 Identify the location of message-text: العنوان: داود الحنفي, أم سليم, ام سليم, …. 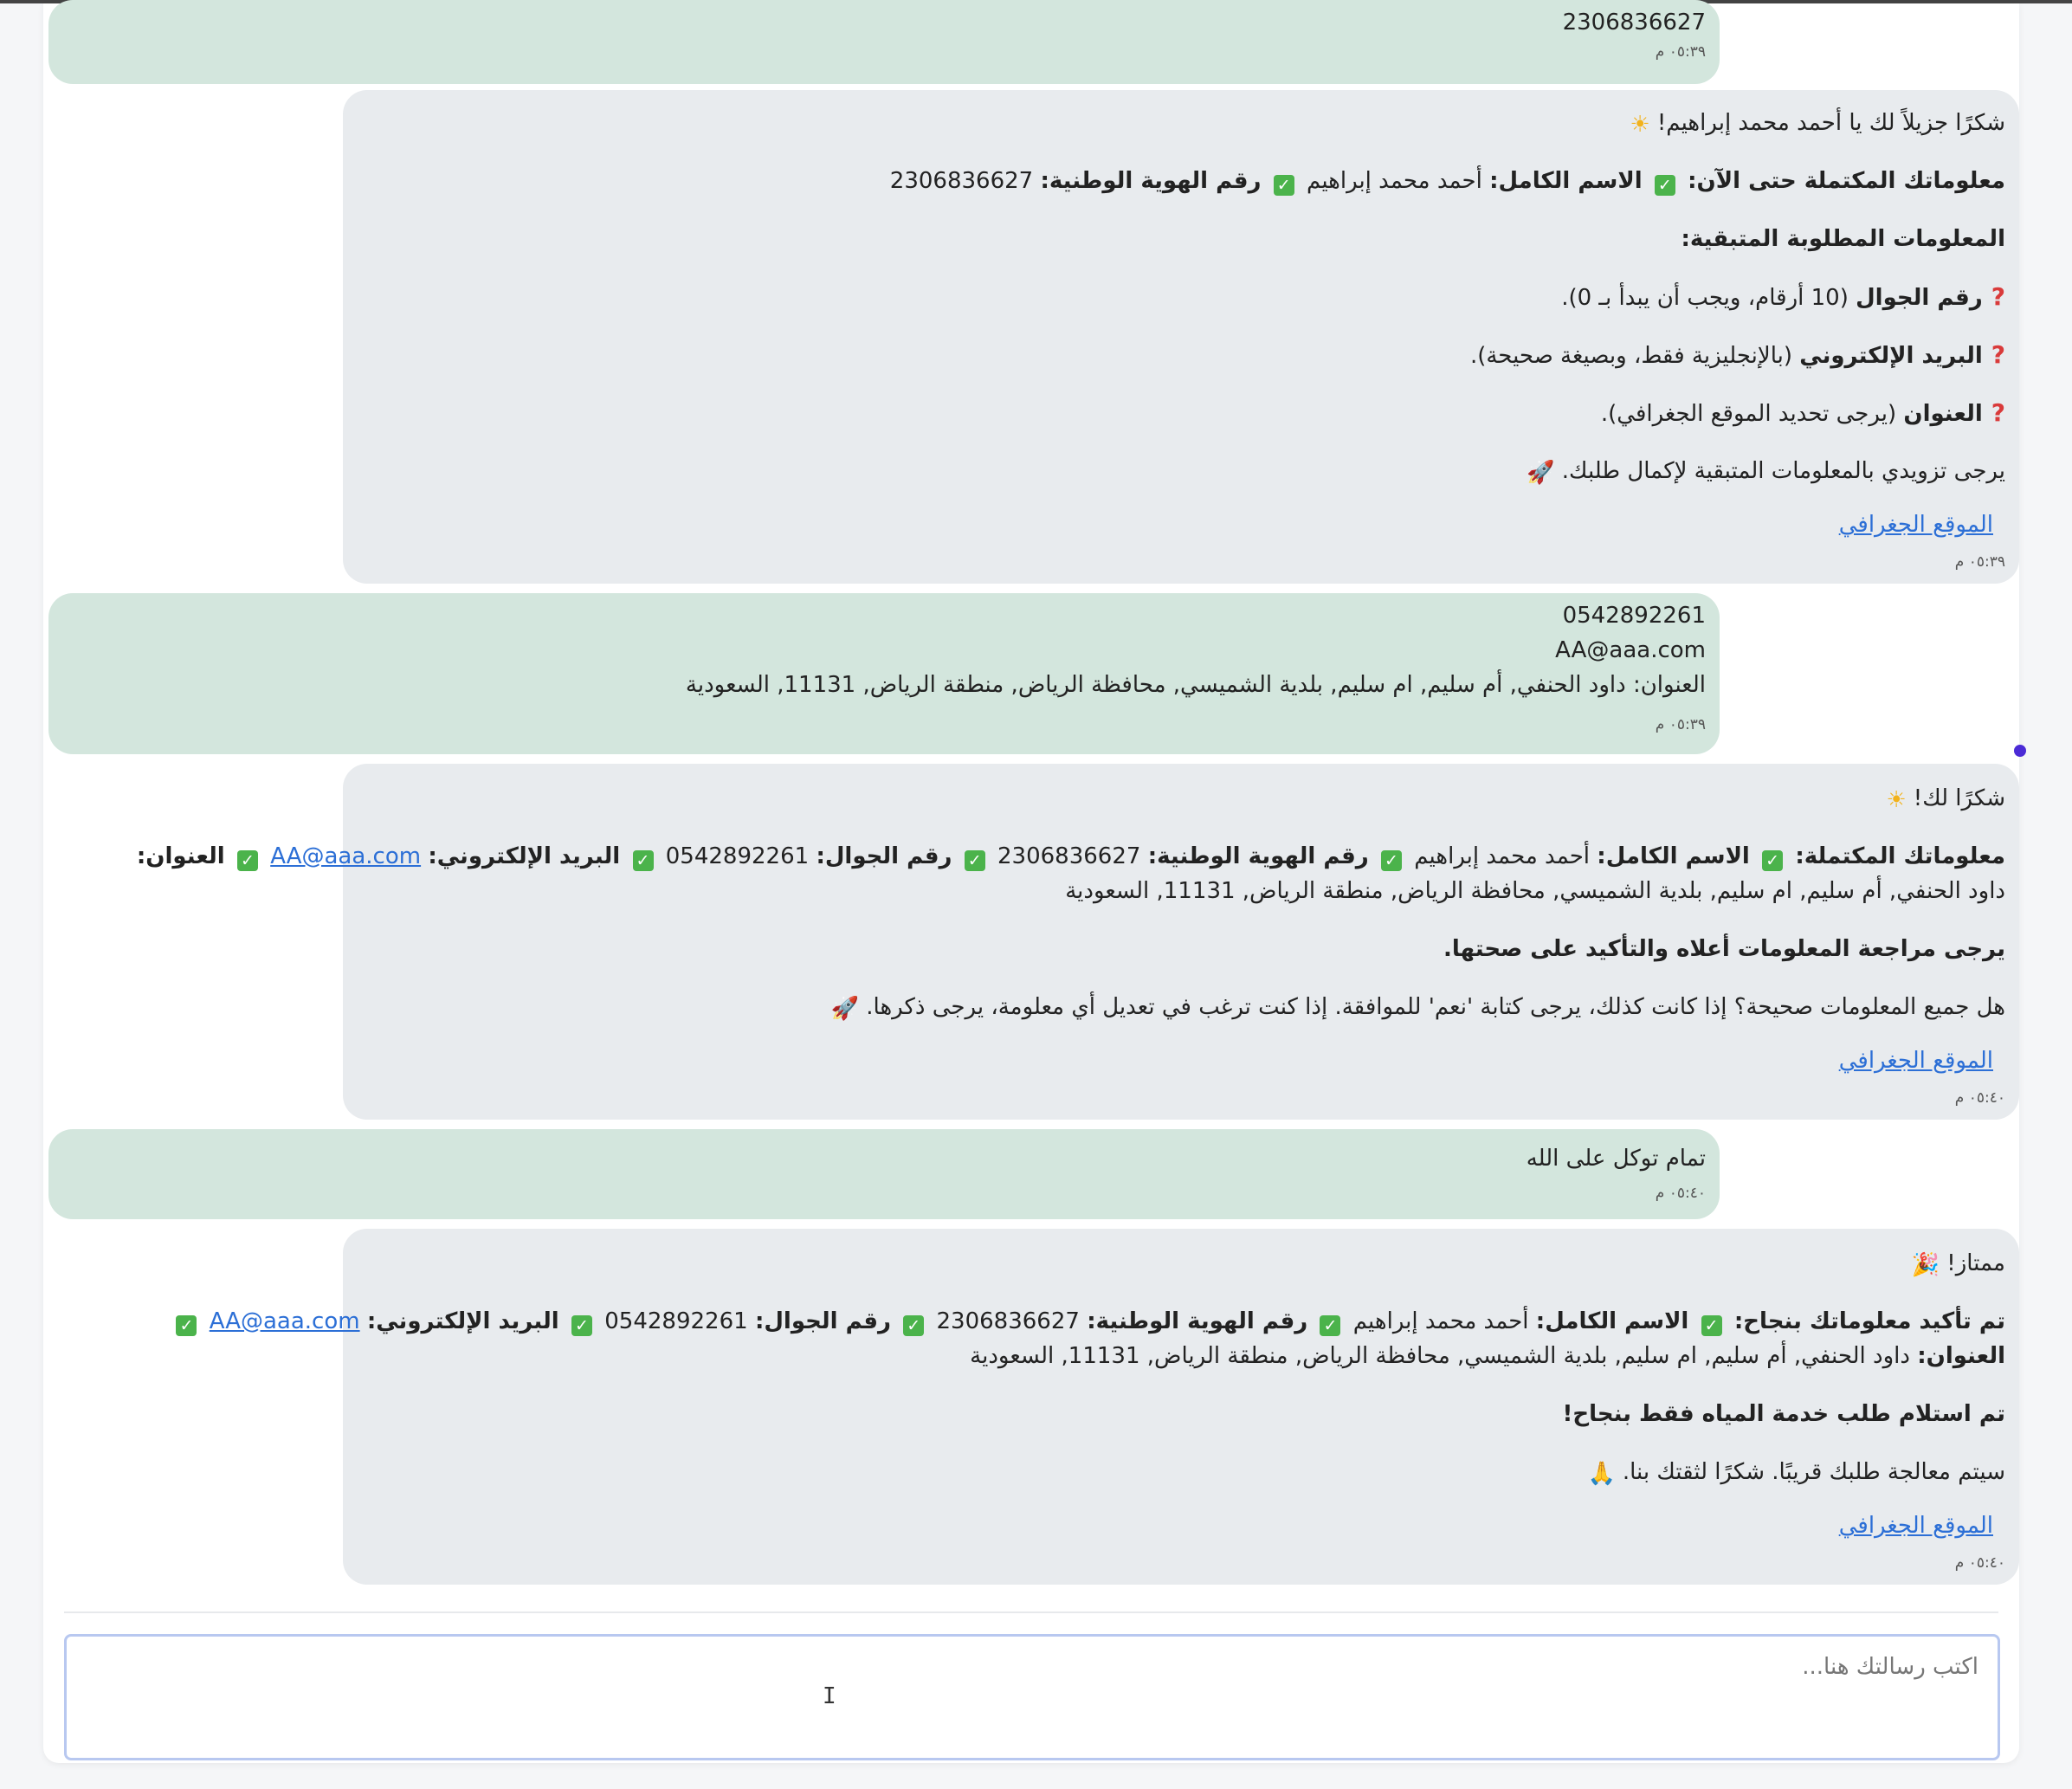
(1195, 685).